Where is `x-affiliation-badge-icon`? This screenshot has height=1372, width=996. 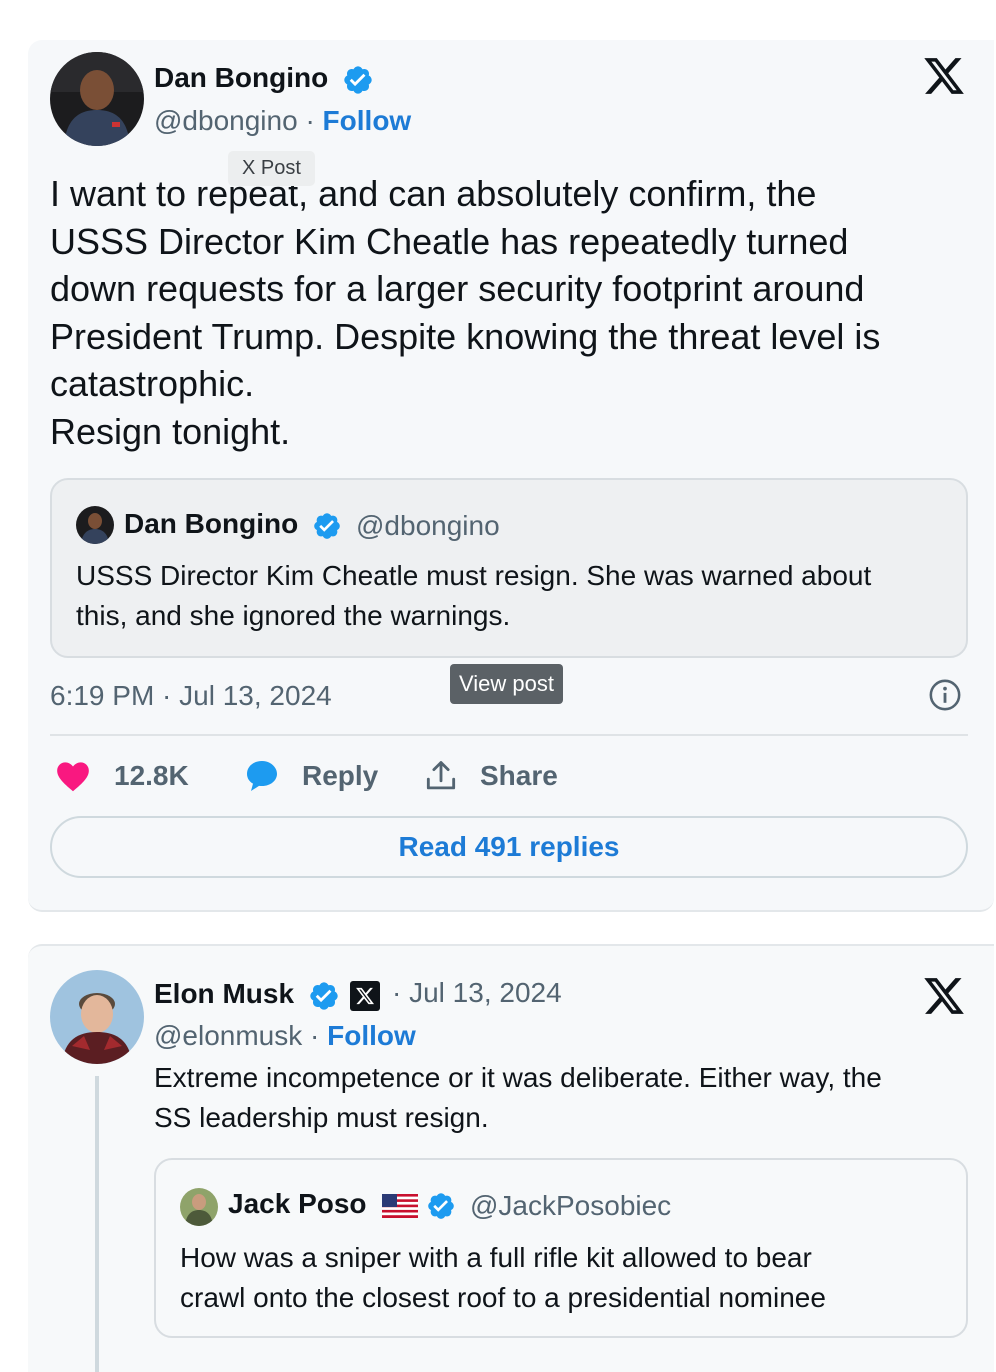
x-affiliation-badge-icon is located at coordinates (365, 996).